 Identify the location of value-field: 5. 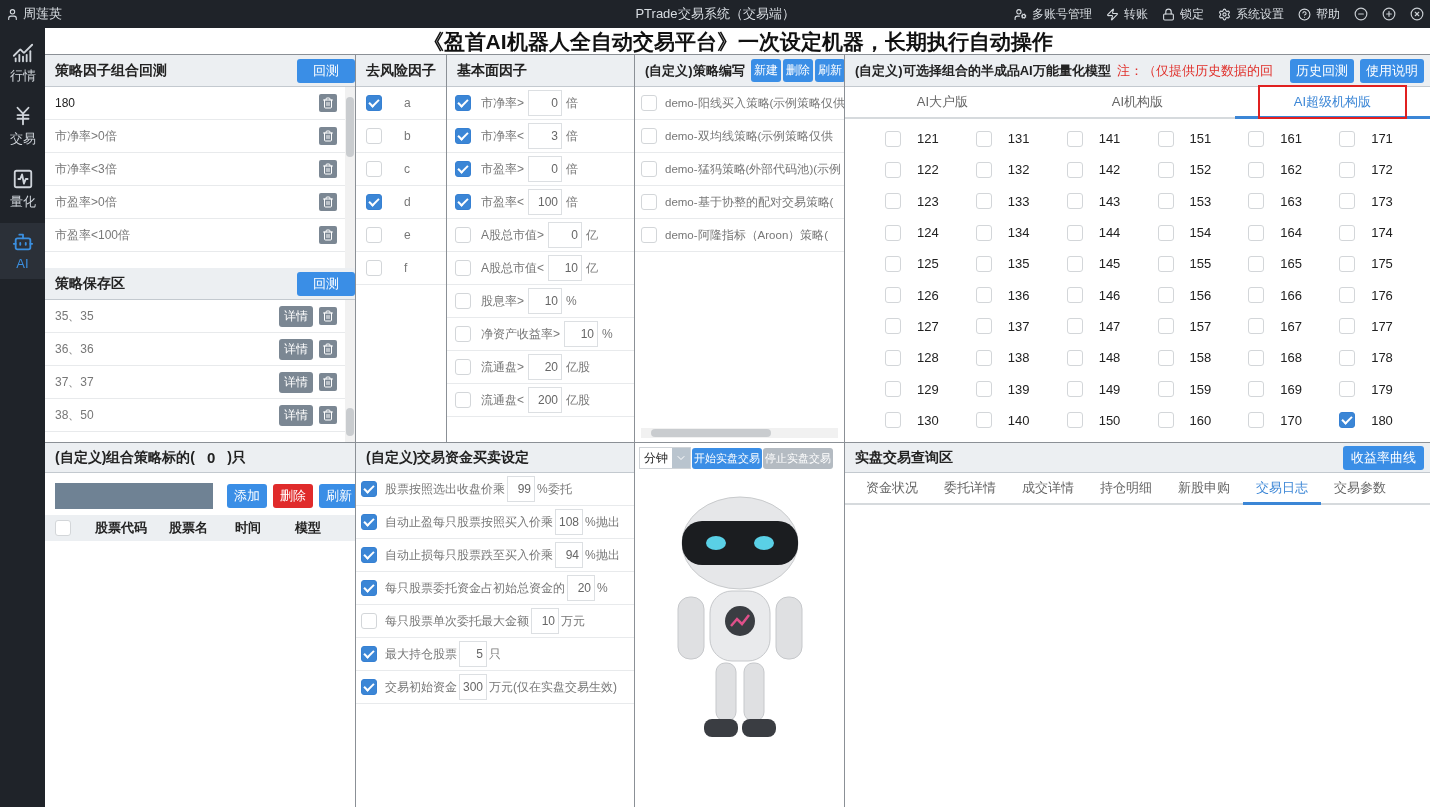
(473, 654).